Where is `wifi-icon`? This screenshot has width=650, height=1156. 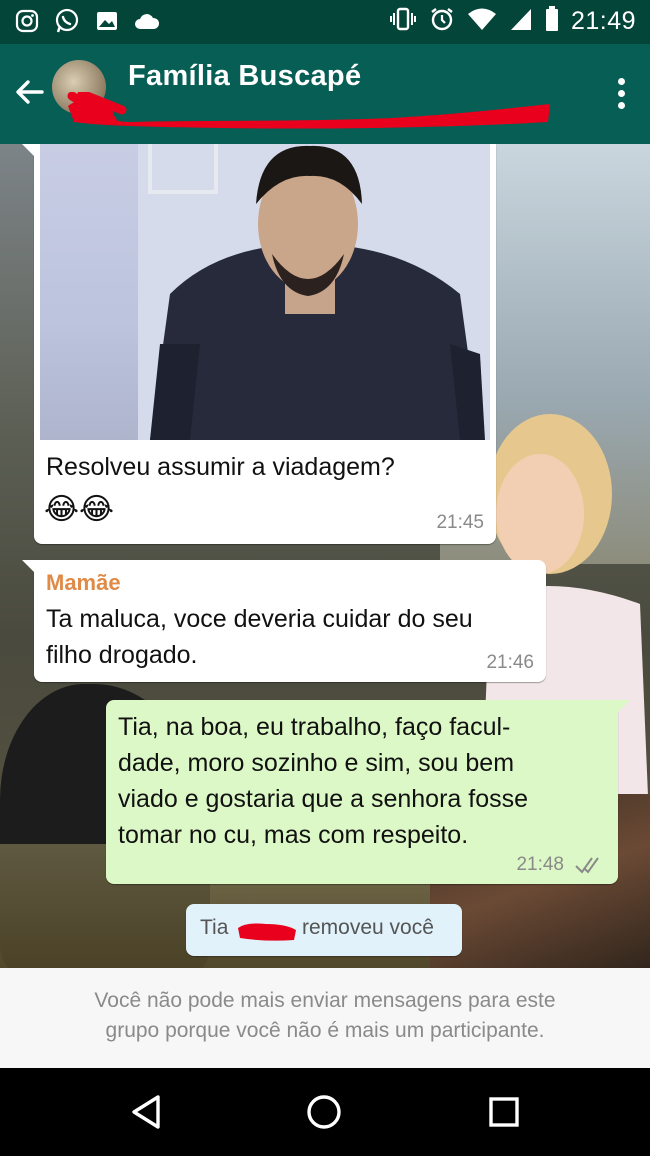
wifi-icon is located at coordinates (482, 21).